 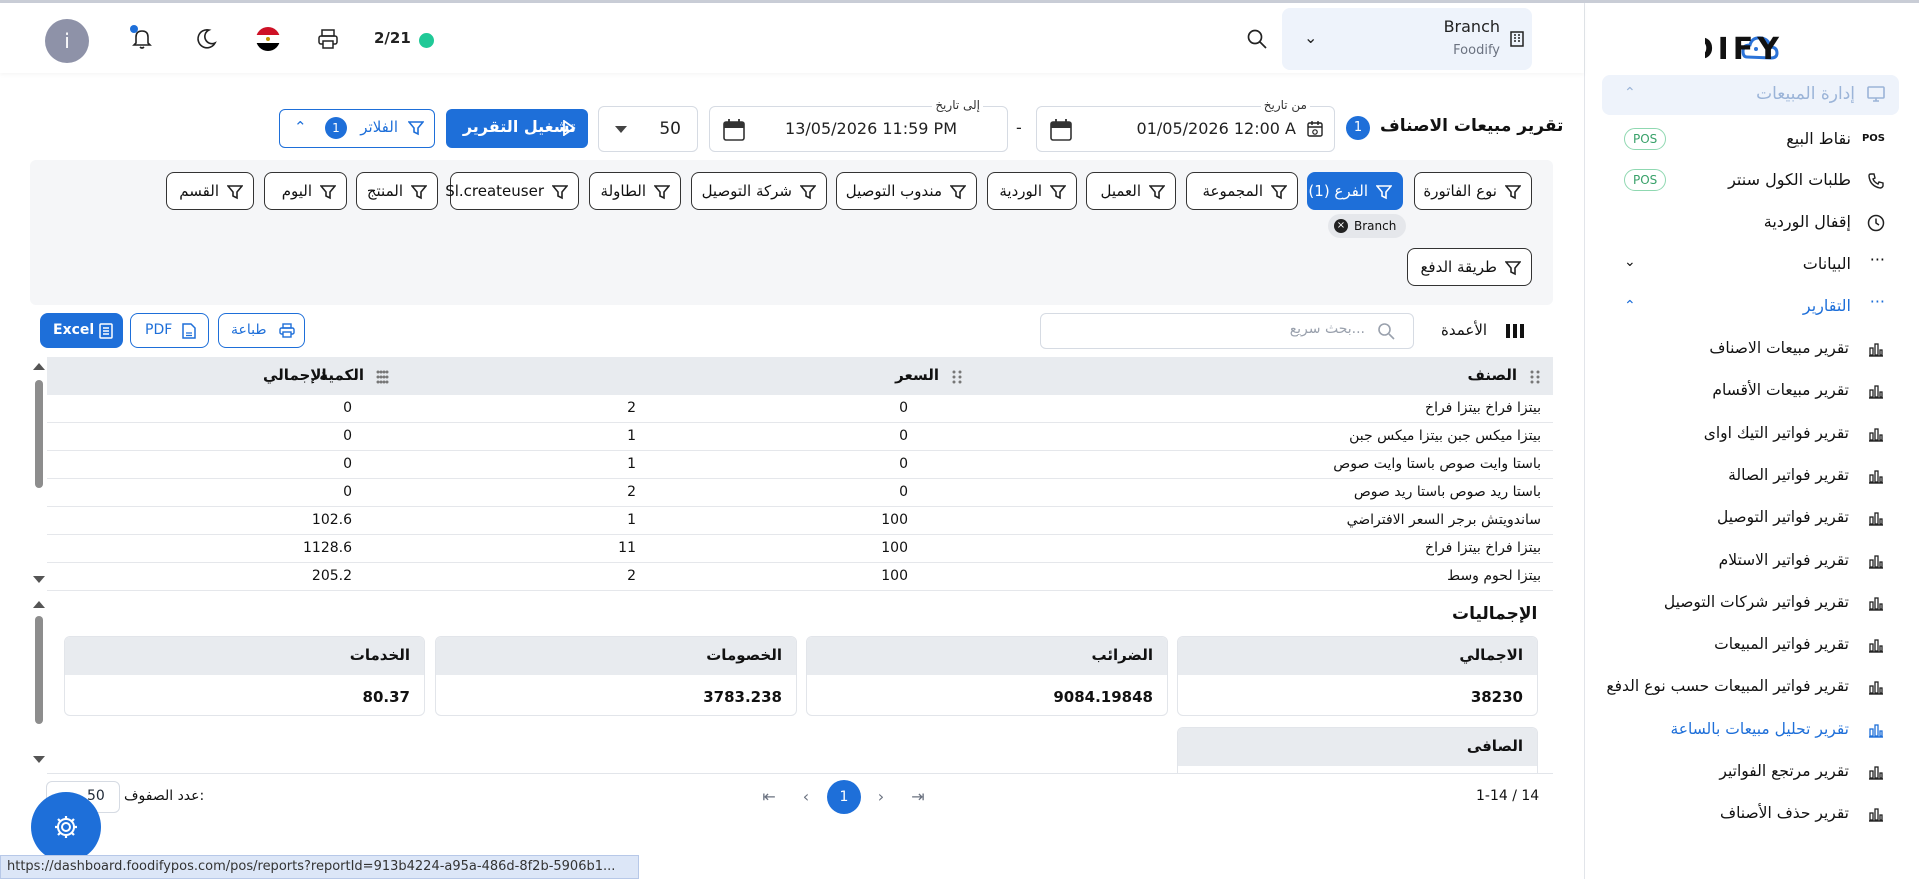 I want to click on table-row: باستا وايت صوص باستا وايت صوص 0 1 0, so click(x=800, y=465).